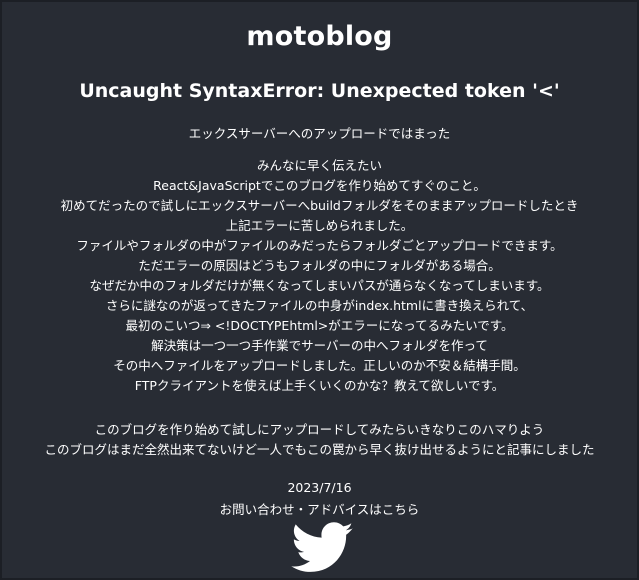 The height and width of the screenshot is (580, 639). What do you see at coordinates (319, 265) in the screenshot?
I see `body-line: ただエラーの原因はどうもフォルダの中にフォルダがある場合。` at bounding box center [319, 265].